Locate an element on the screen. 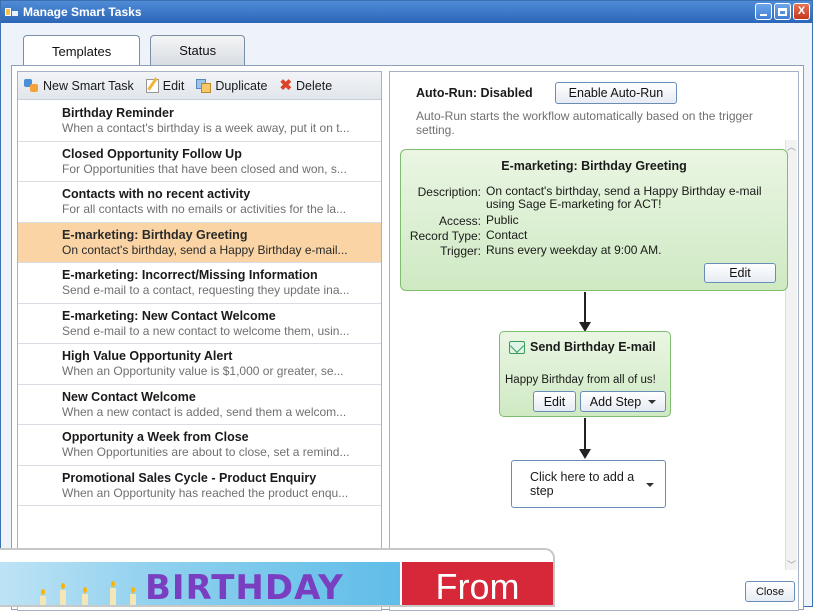 This screenshot has height=611, width=813. candles-image is located at coordinates (85, 586).